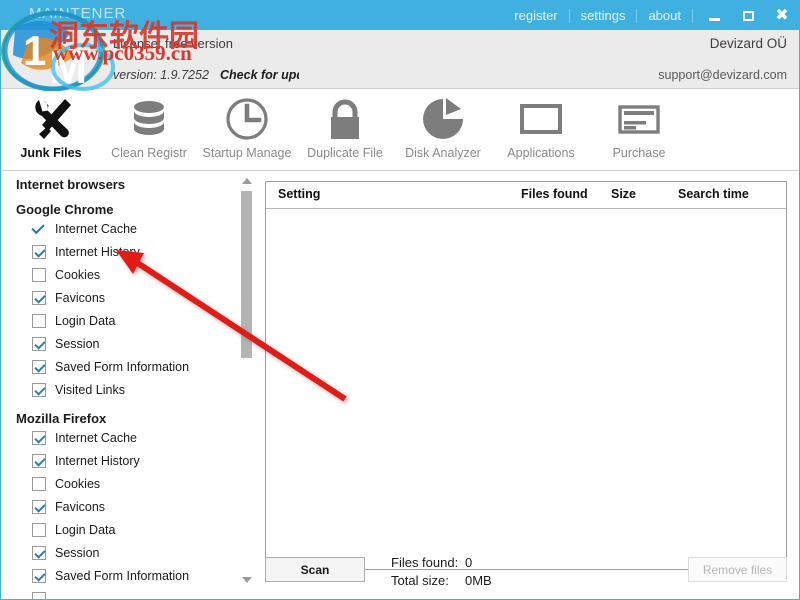  I want to click on window-controls: ✖, so click(748, 15).